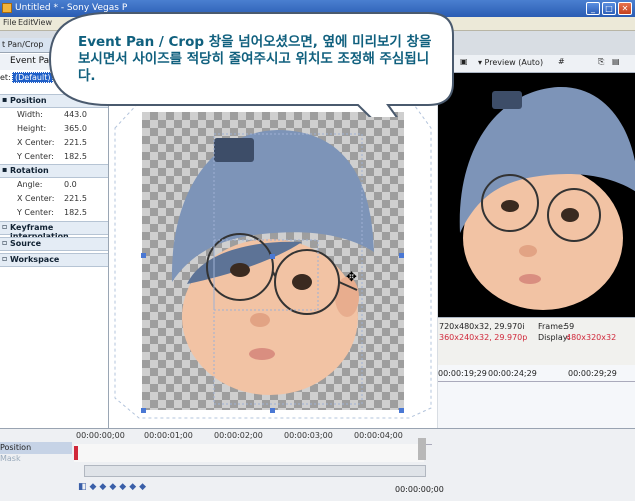 This screenshot has width=635, height=501. What do you see at coordinates (143, 410) in the screenshot?
I see `crop-handle-bottom-left` at bounding box center [143, 410].